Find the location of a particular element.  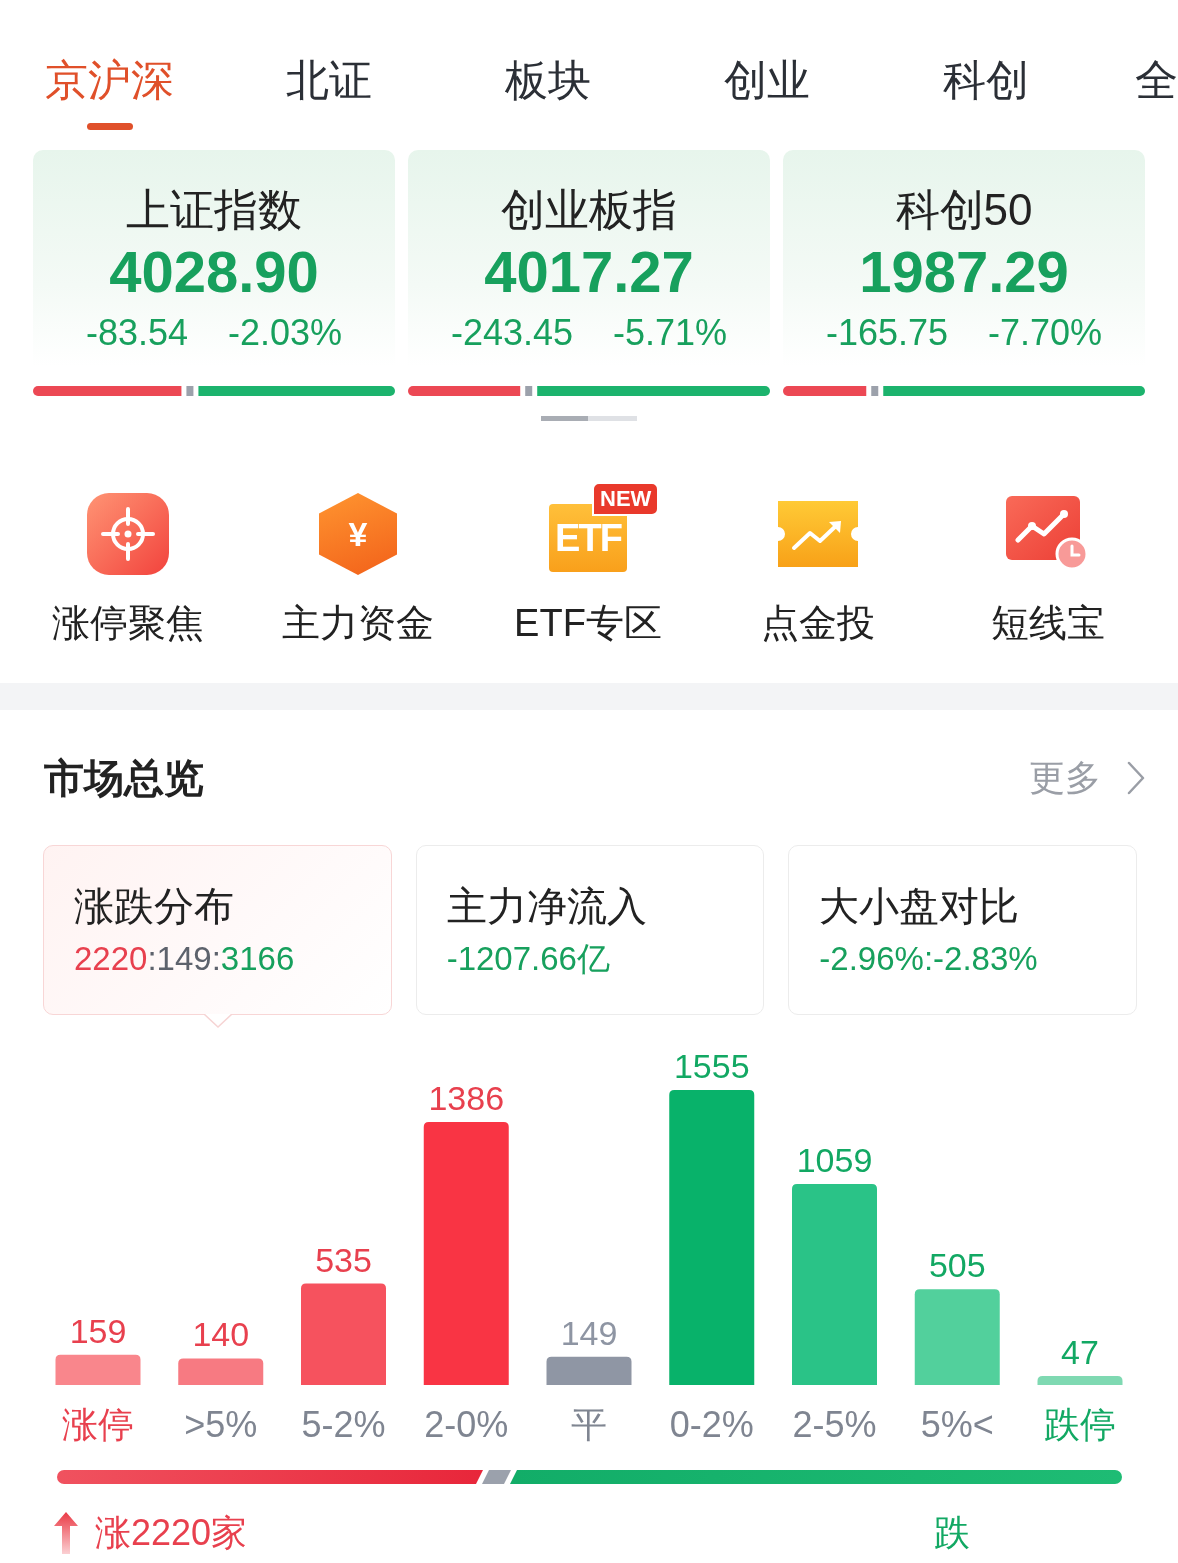

market-tab: 全 is located at coordinates (1136, 70).